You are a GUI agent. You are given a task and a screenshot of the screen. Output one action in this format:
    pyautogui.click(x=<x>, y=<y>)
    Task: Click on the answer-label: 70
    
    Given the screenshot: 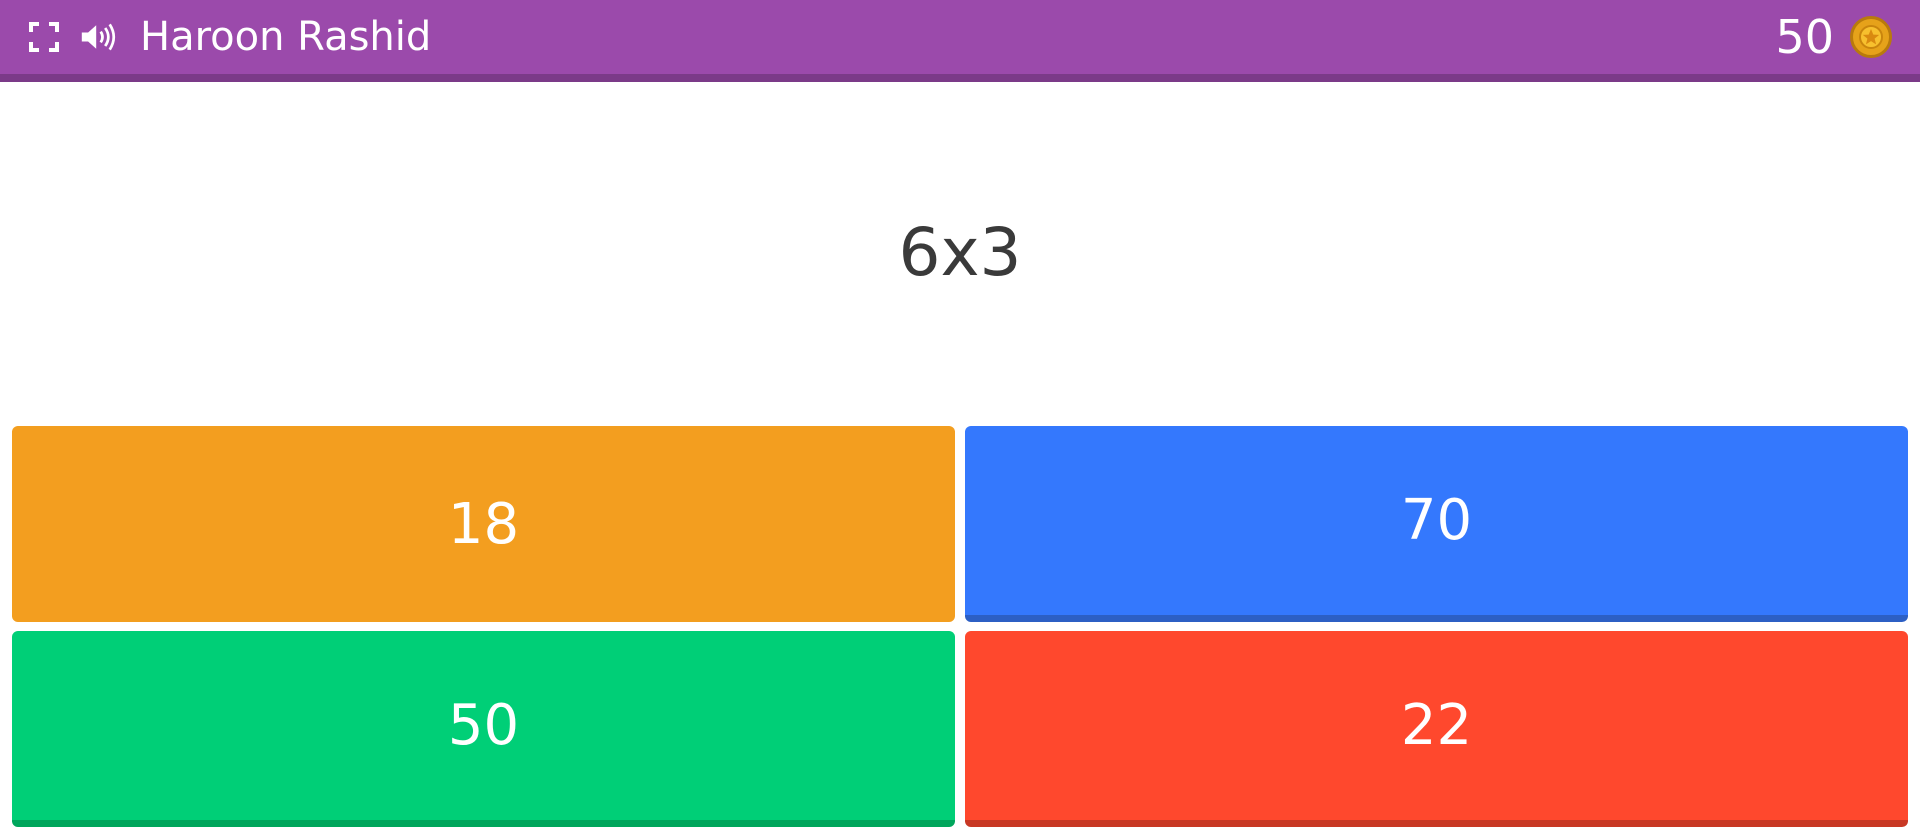 What is the action you would take?
    pyautogui.click(x=1436, y=520)
    